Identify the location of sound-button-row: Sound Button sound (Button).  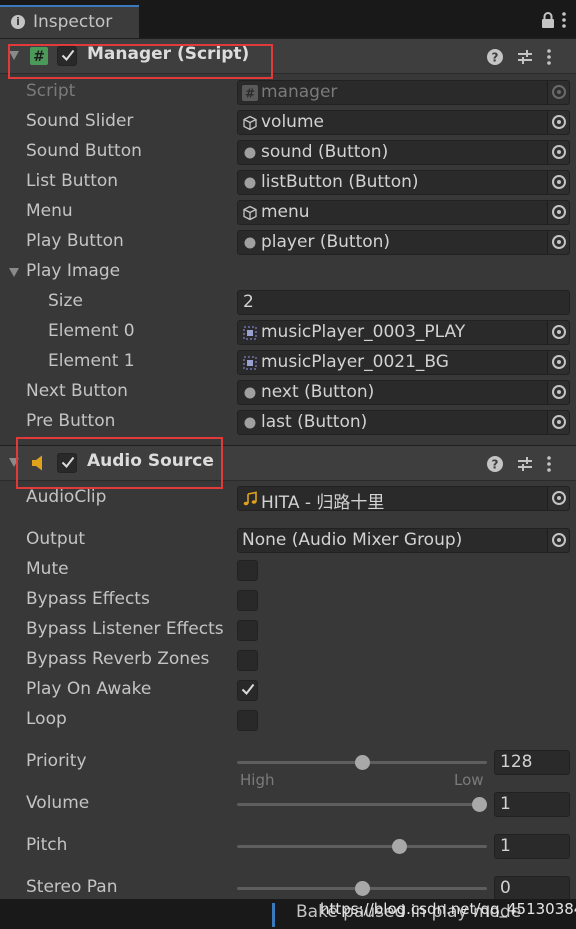
(288, 153).